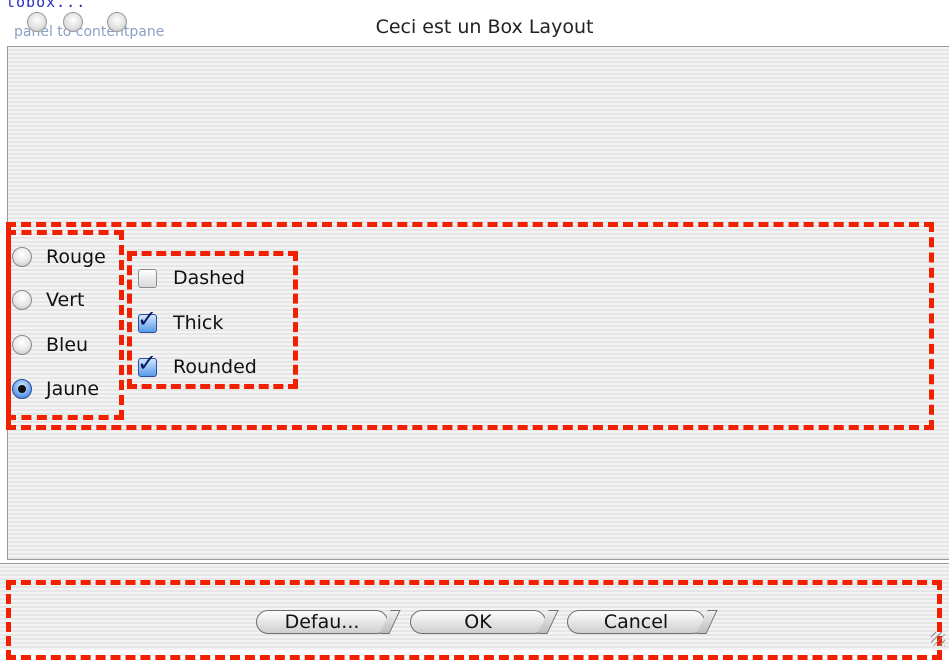 The width and height of the screenshot is (949, 660). What do you see at coordinates (22, 389) in the screenshot?
I see `radio-selected-icon` at bounding box center [22, 389].